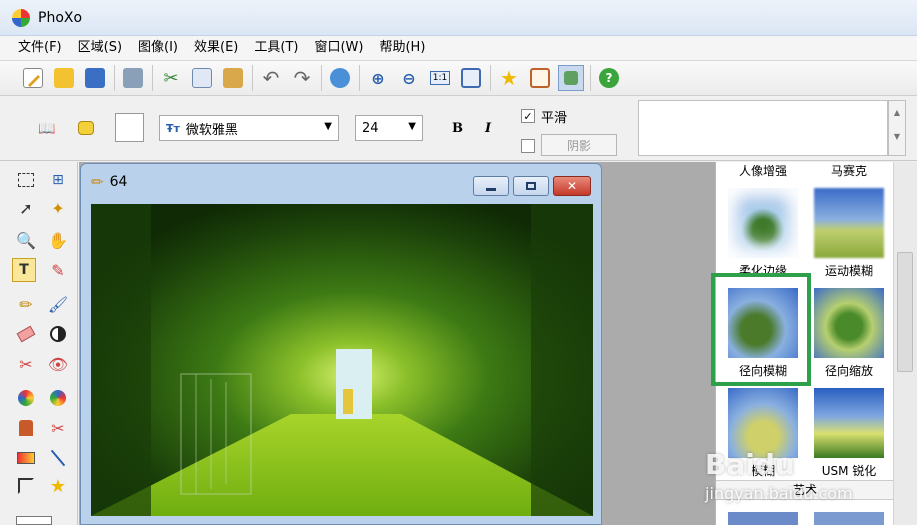 The width and height of the screenshot is (917, 525). I want to click on text-property-bar: 📖 Ŧт 微软雅黑 ▼ 24 ▼ B I ✓ 平滑 阴影 ▲ ▼, so click(458, 129).